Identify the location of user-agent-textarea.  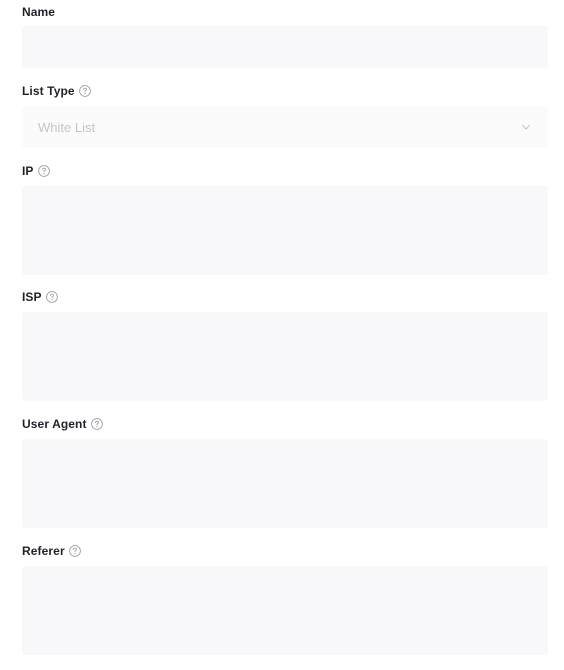
(285, 483).